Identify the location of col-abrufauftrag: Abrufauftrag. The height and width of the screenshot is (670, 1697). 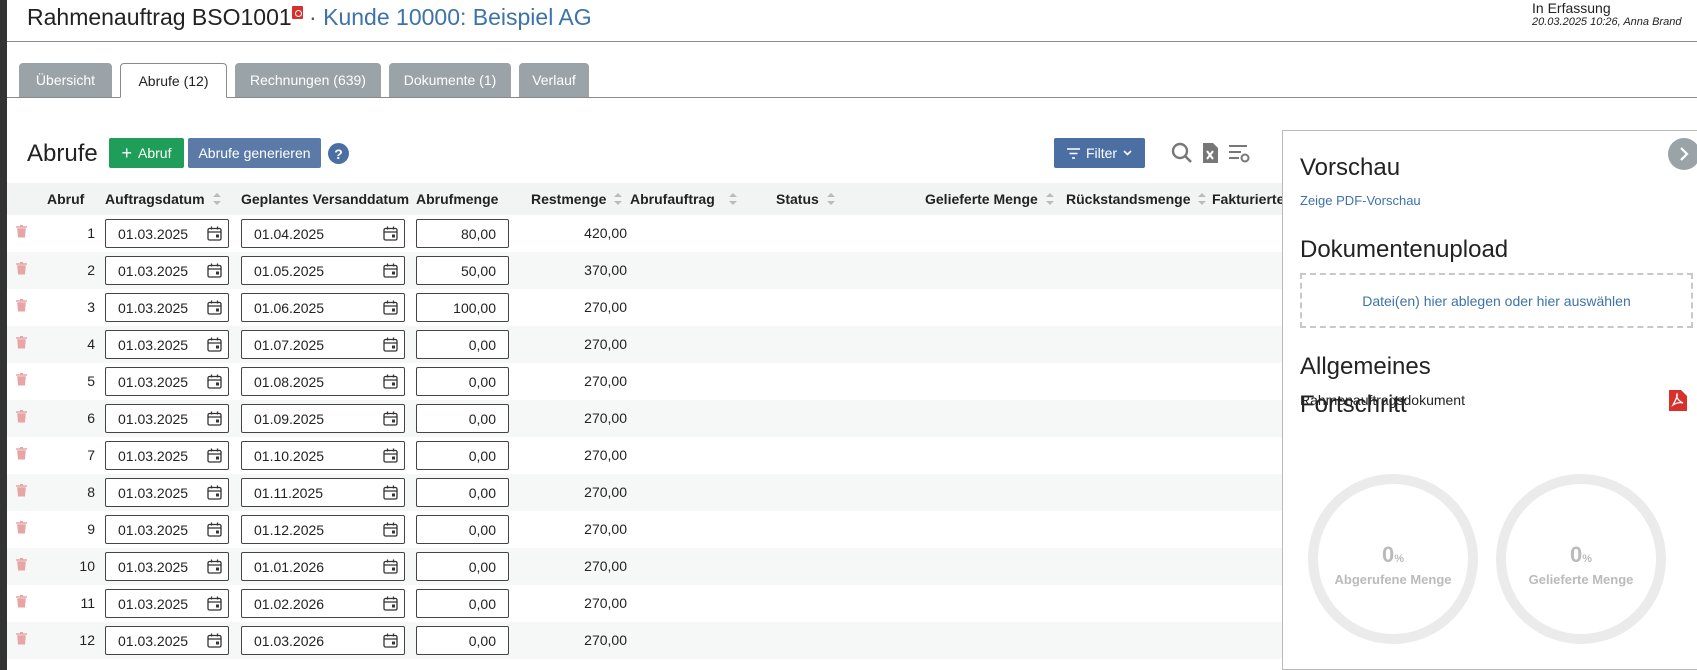
(683, 199).